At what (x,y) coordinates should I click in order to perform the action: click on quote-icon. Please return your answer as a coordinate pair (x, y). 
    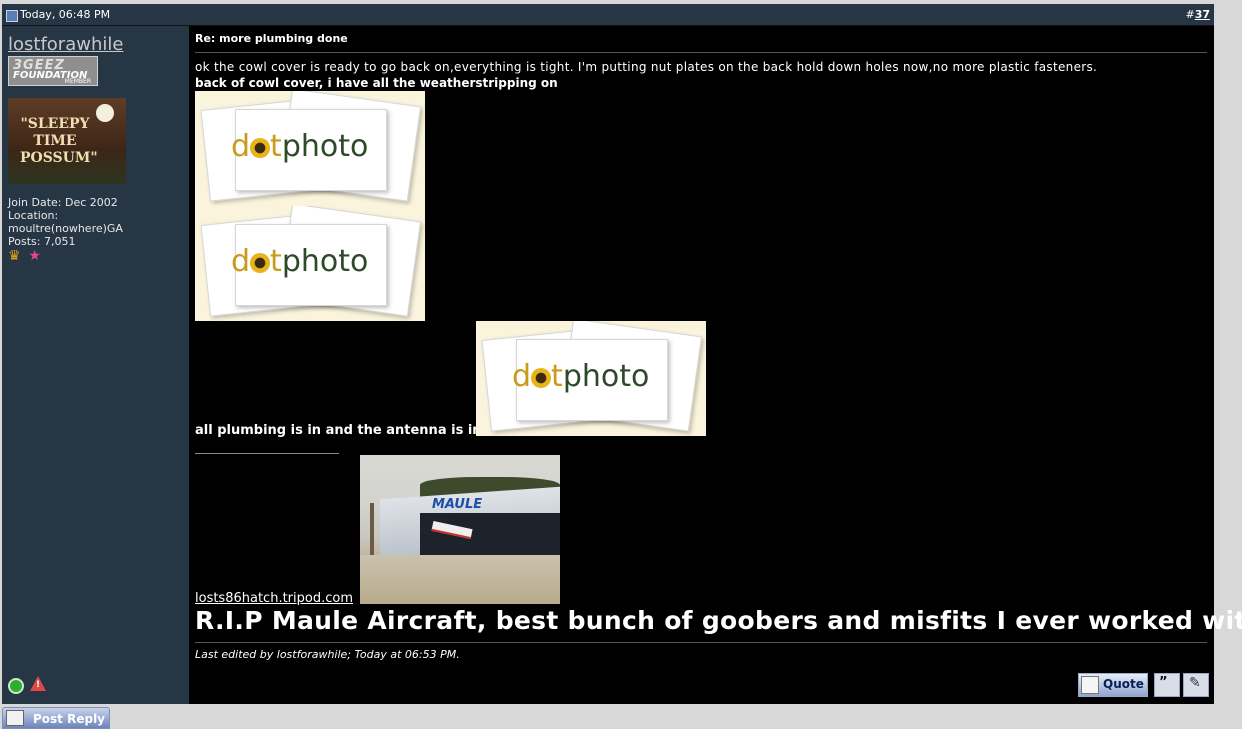
    Looking at the image, I should click on (1090, 685).